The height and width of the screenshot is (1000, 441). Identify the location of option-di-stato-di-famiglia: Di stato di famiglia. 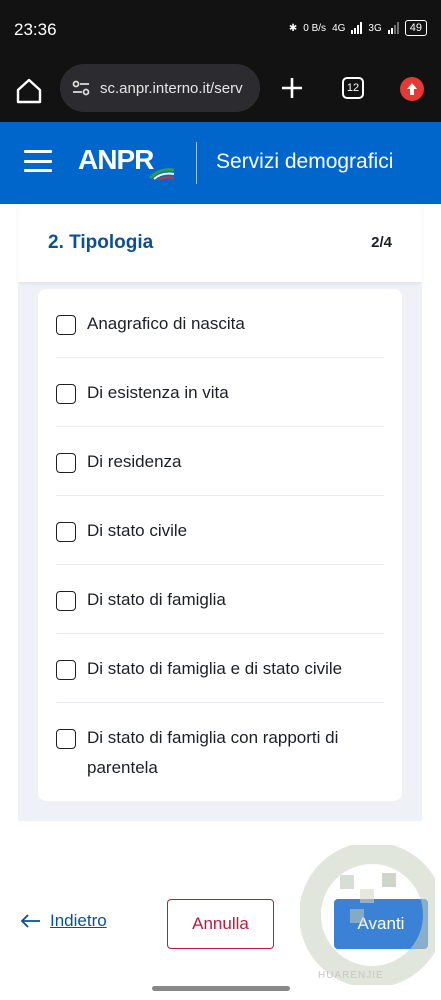
(220, 602).